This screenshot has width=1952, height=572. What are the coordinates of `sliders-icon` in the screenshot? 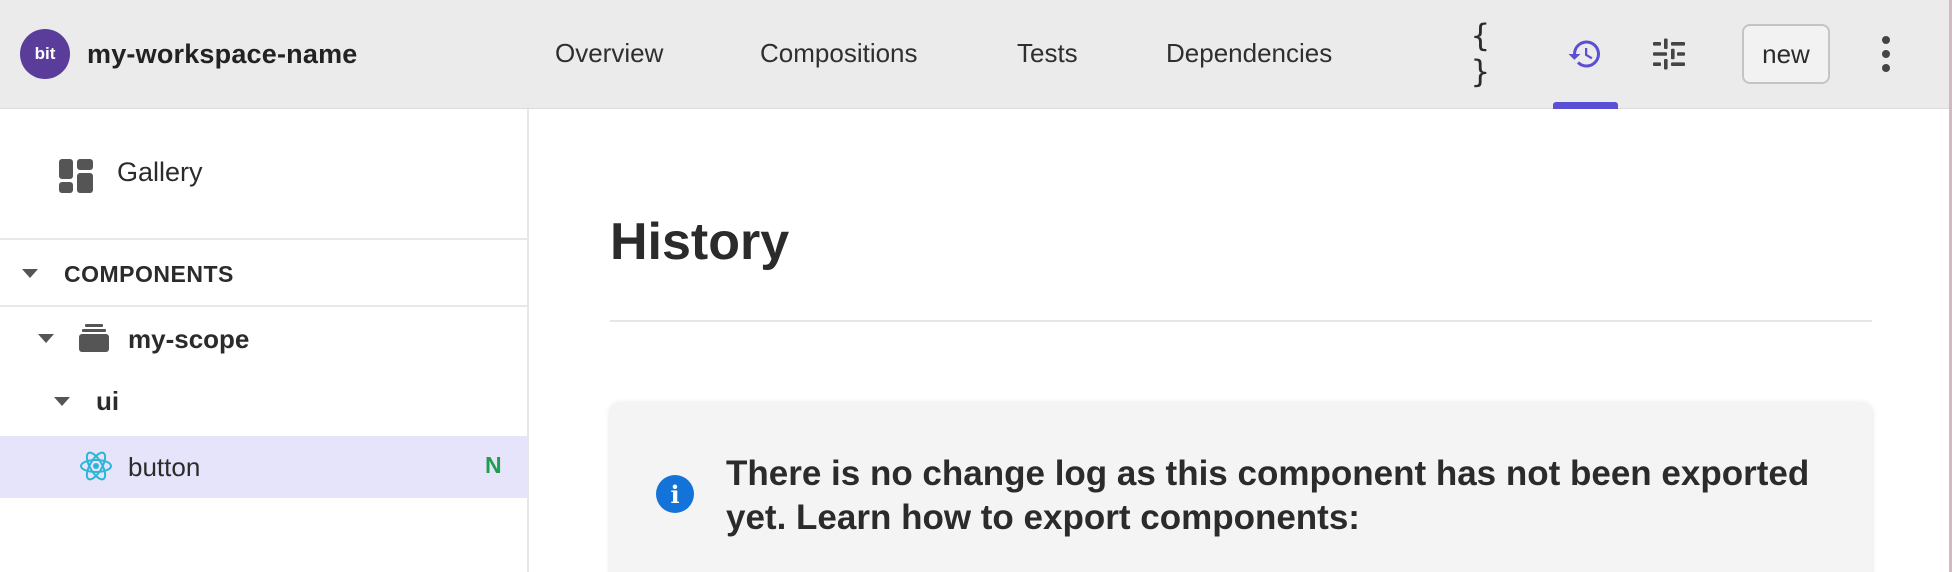 It's located at (1669, 54).